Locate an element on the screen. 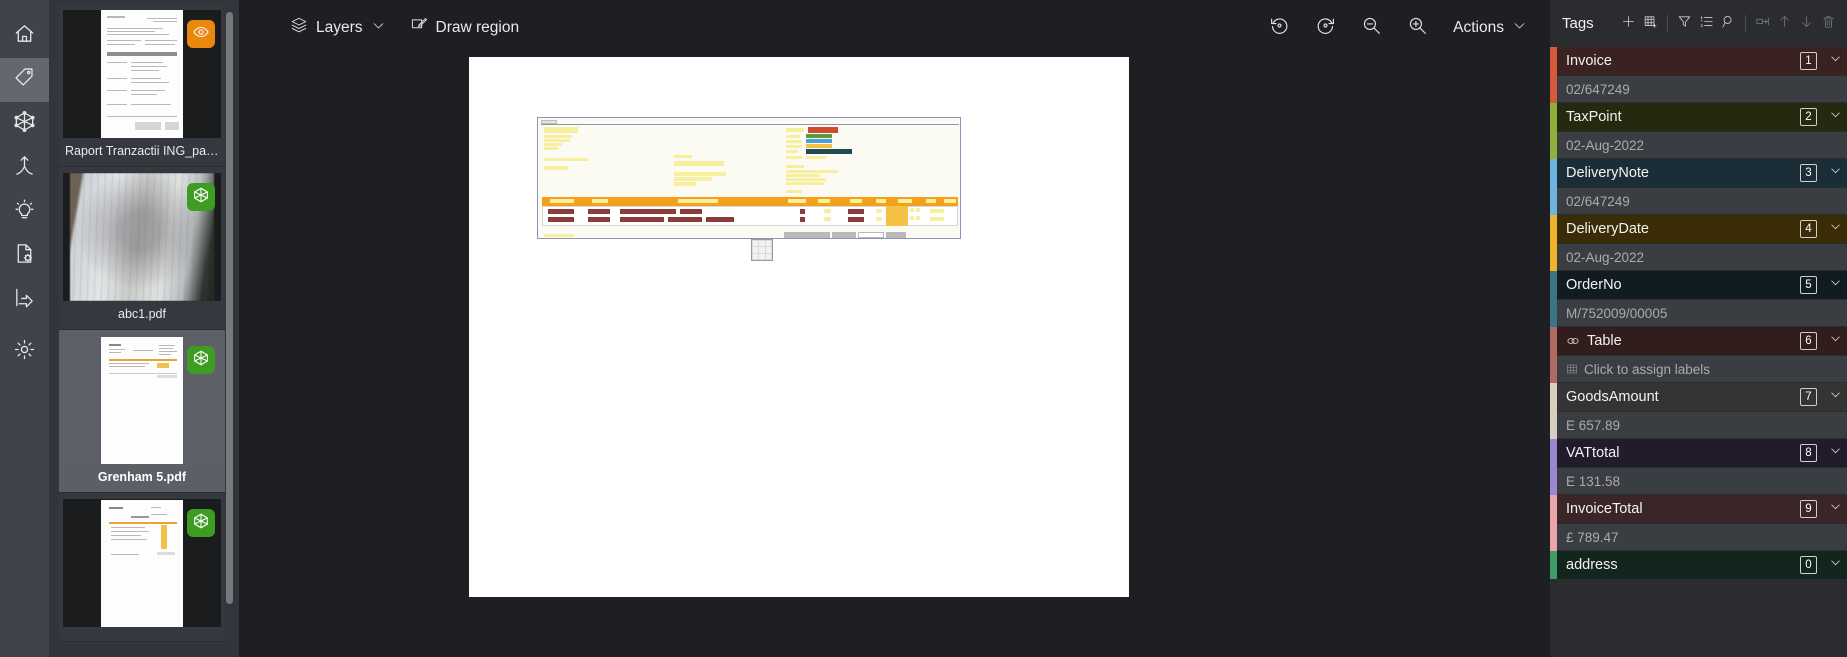  actions-button: Actions is located at coordinates (1490, 28).